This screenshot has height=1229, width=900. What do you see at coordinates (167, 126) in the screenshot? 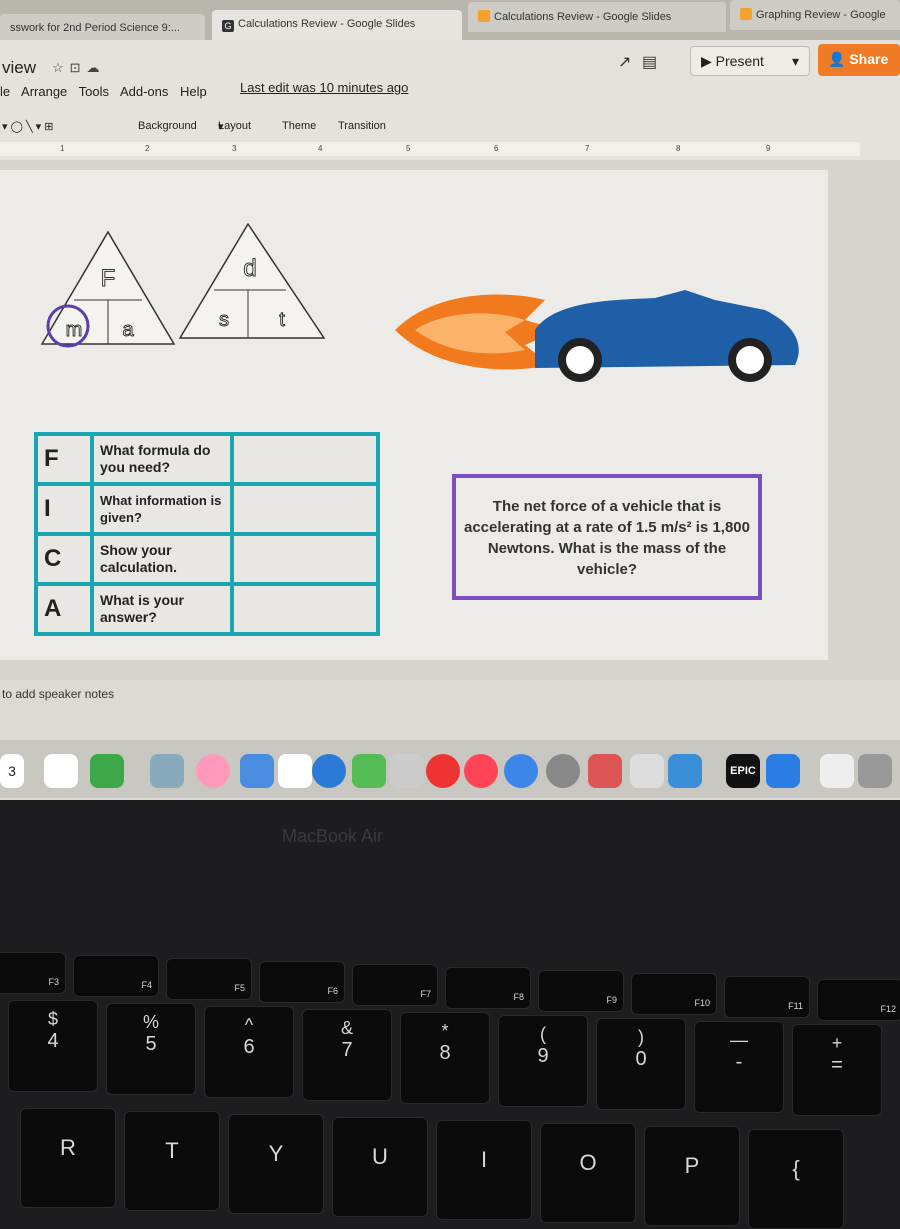
I see `background-button: Background` at bounding box center [167, 126].